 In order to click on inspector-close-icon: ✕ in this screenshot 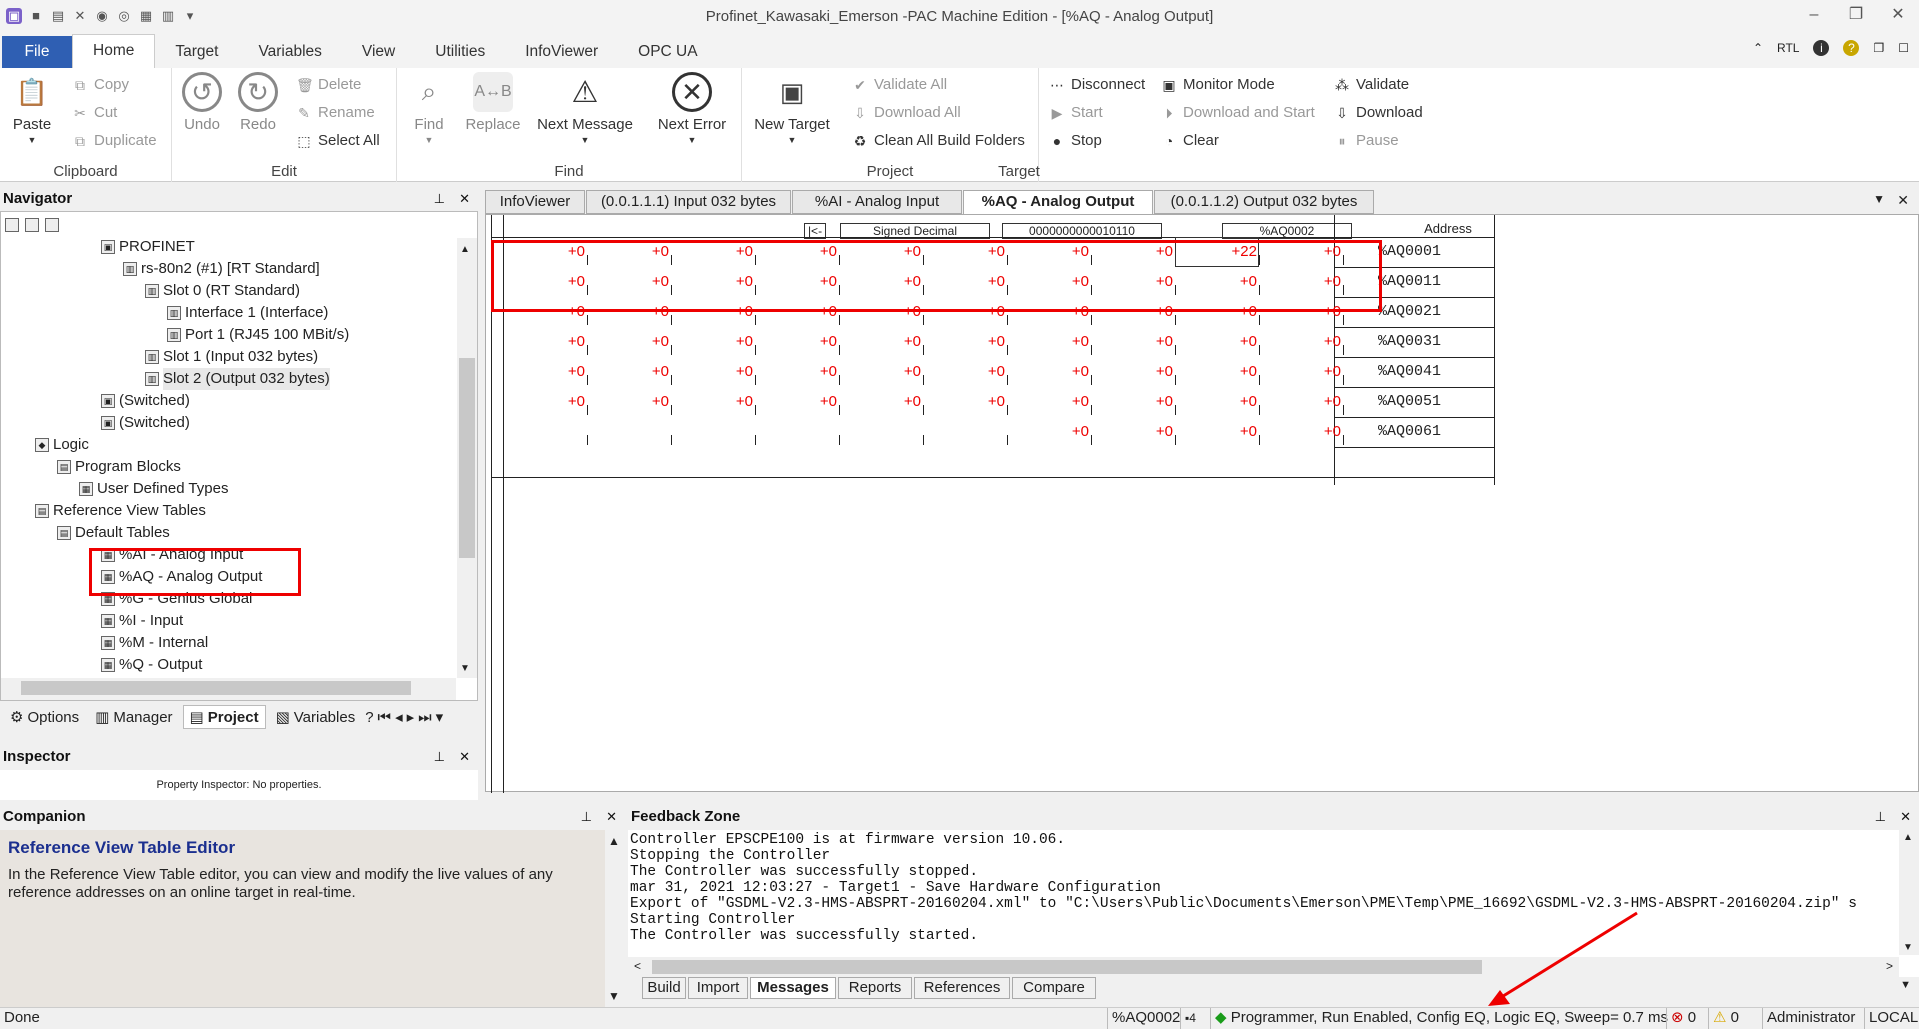, I will do `click(464, 757)`.